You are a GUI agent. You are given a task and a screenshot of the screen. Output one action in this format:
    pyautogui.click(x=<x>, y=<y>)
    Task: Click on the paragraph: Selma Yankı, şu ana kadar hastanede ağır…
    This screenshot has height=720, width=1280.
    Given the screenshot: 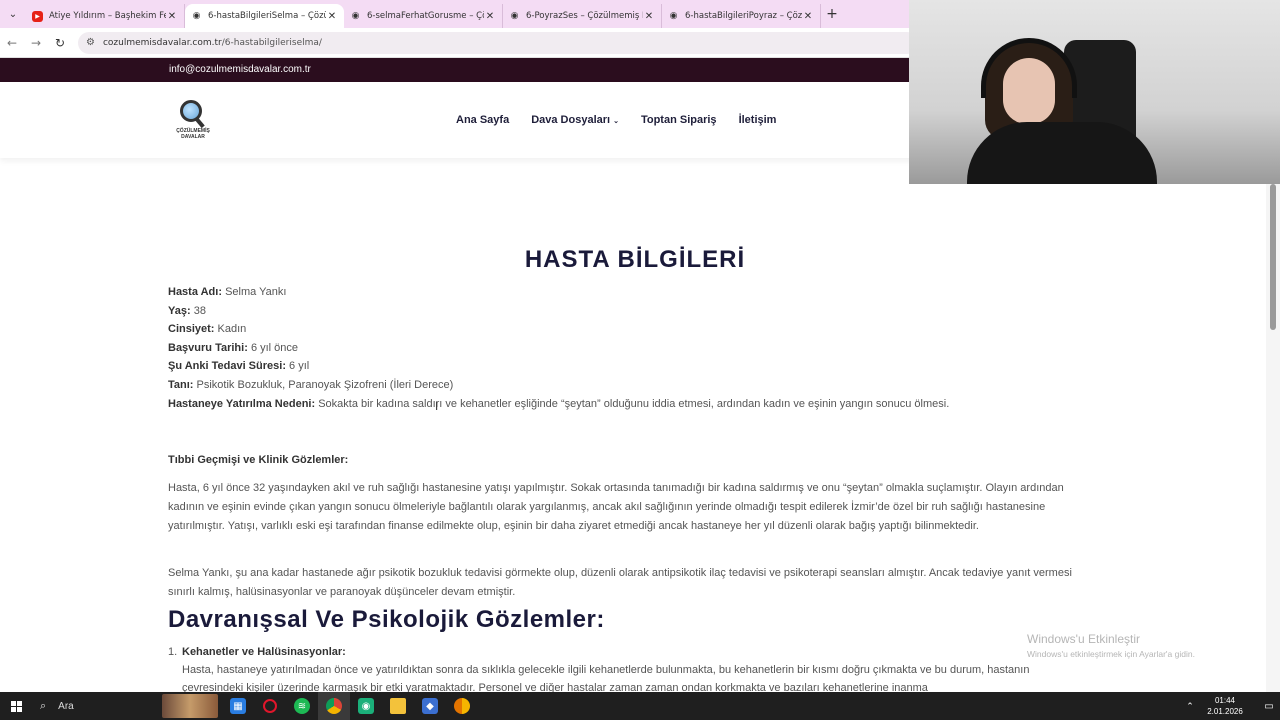 What is the action you would take?
    pyautogui.click(x=620, y=582)
    